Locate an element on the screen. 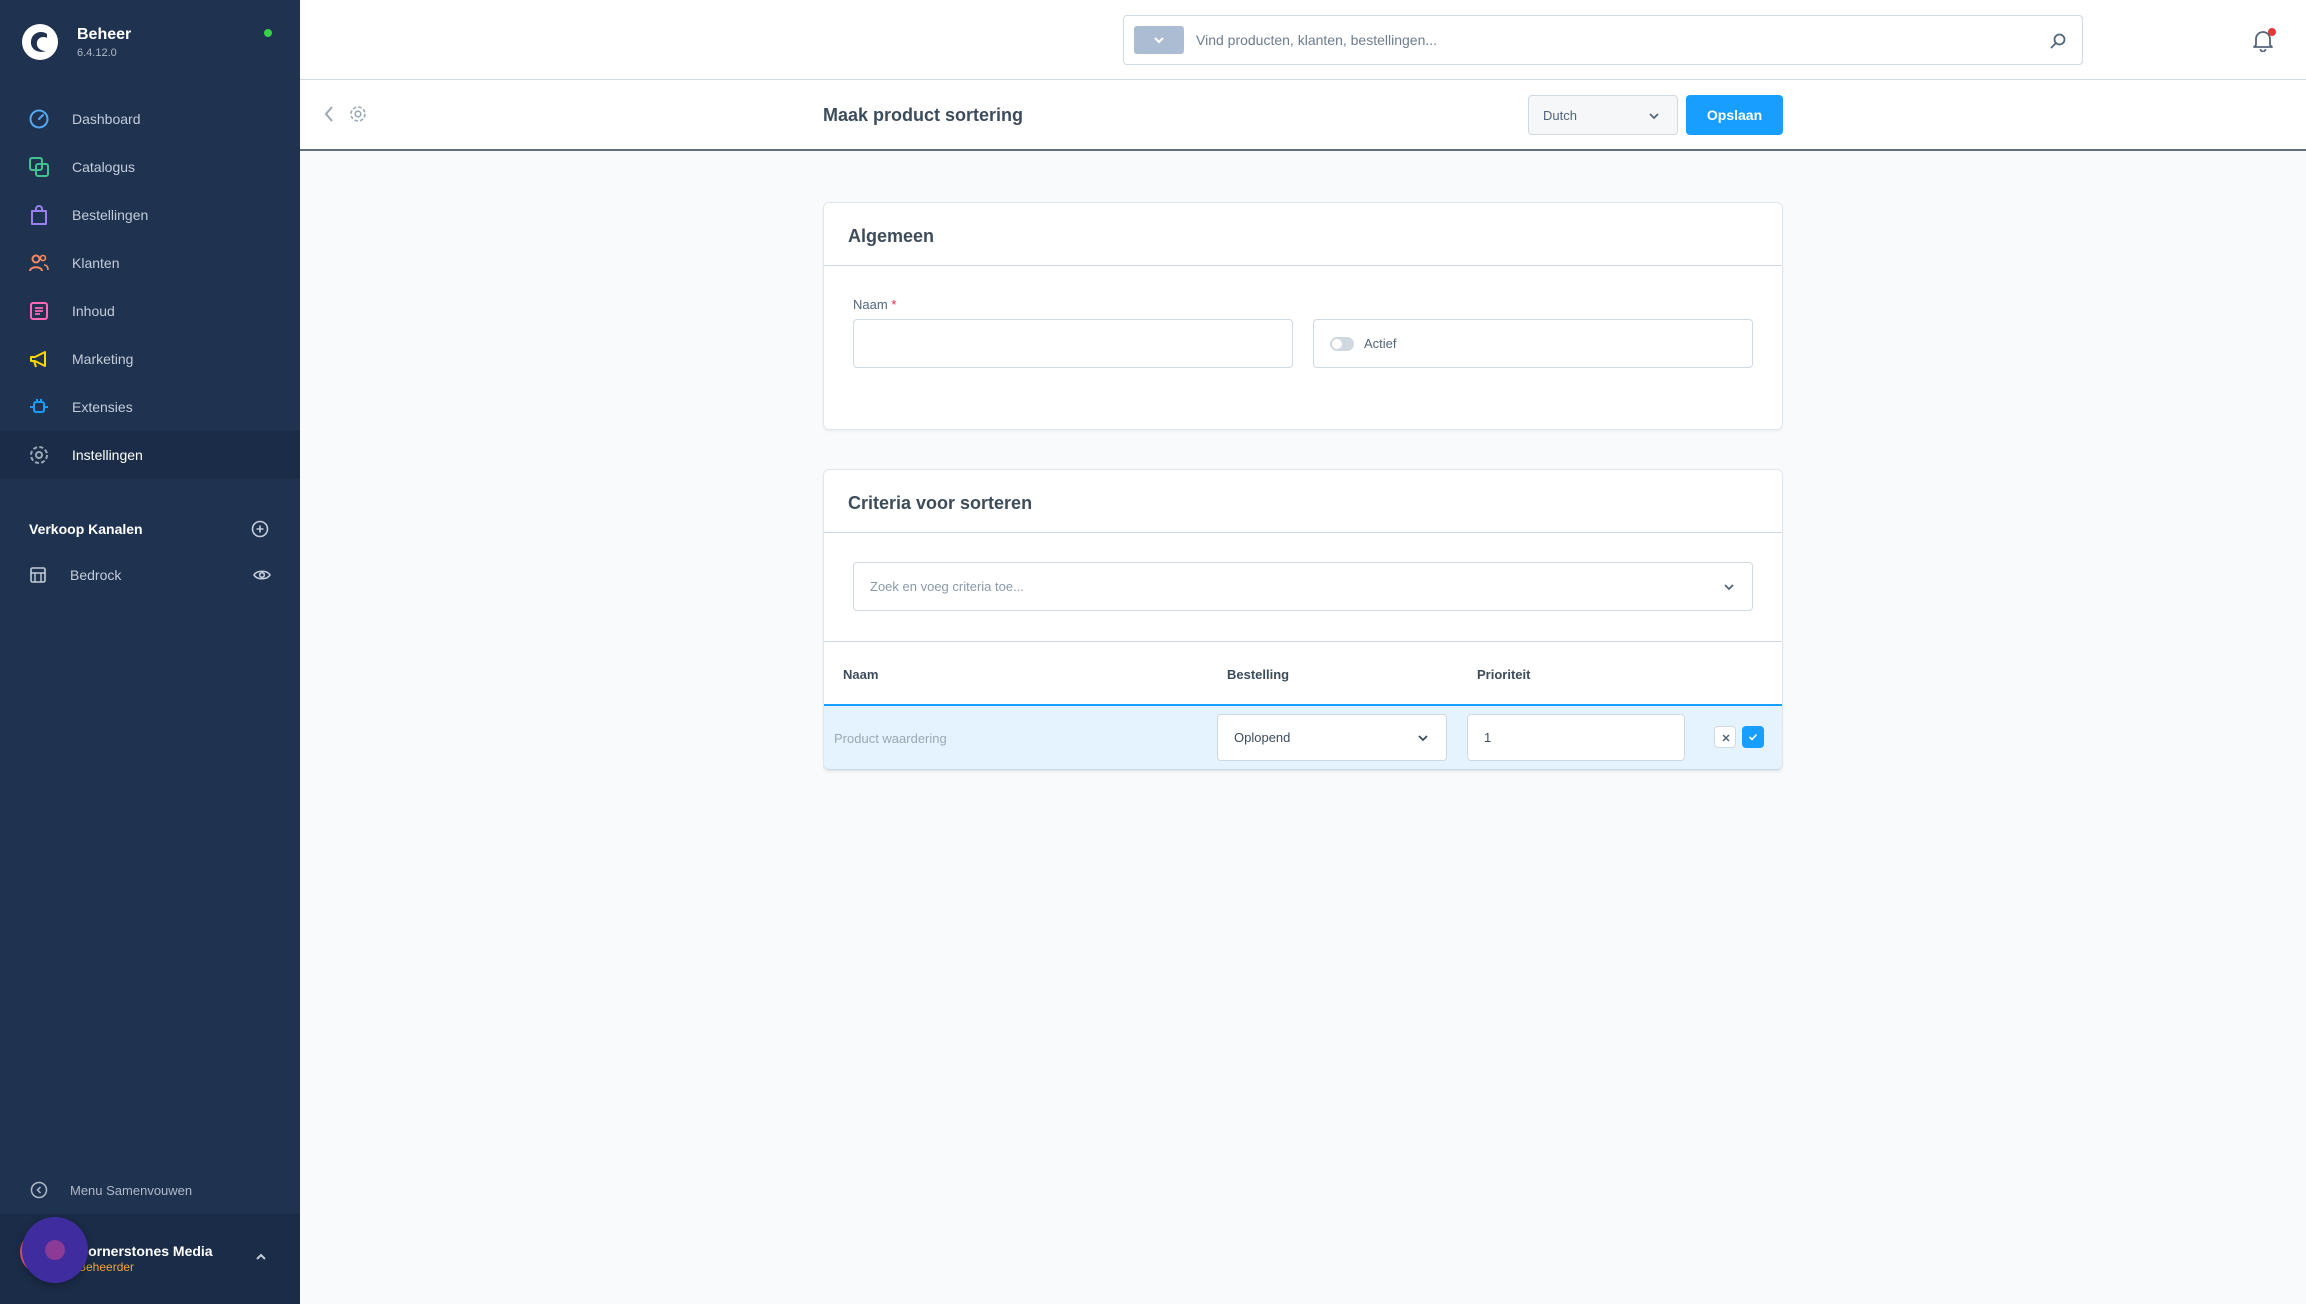 The height and width of the screenshot is (1304, 2306). app-version: 6.4.12.0 is located at coordinates (97, 53).